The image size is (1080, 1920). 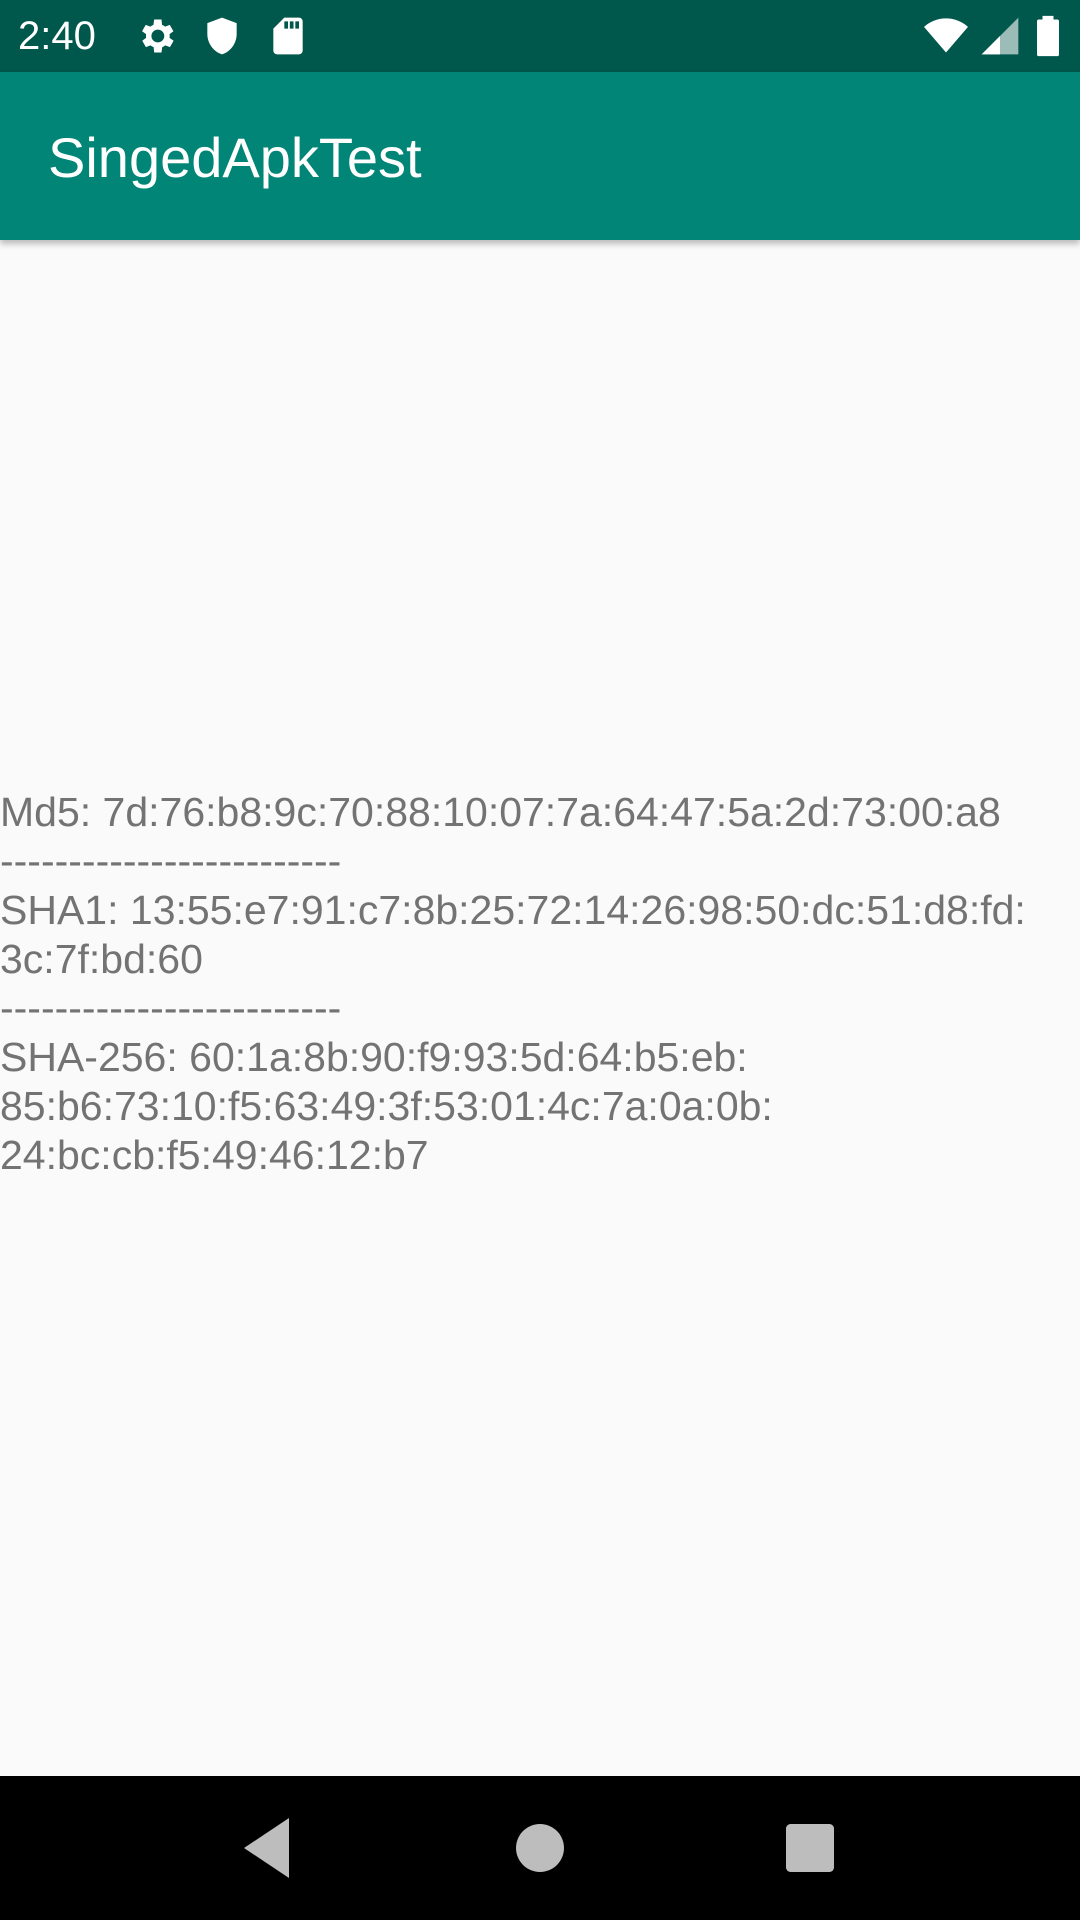 What do you see at coordinates (57, 36) in the screenshot?
I see `status-time: 2:40` at bounding box center [57, 36].